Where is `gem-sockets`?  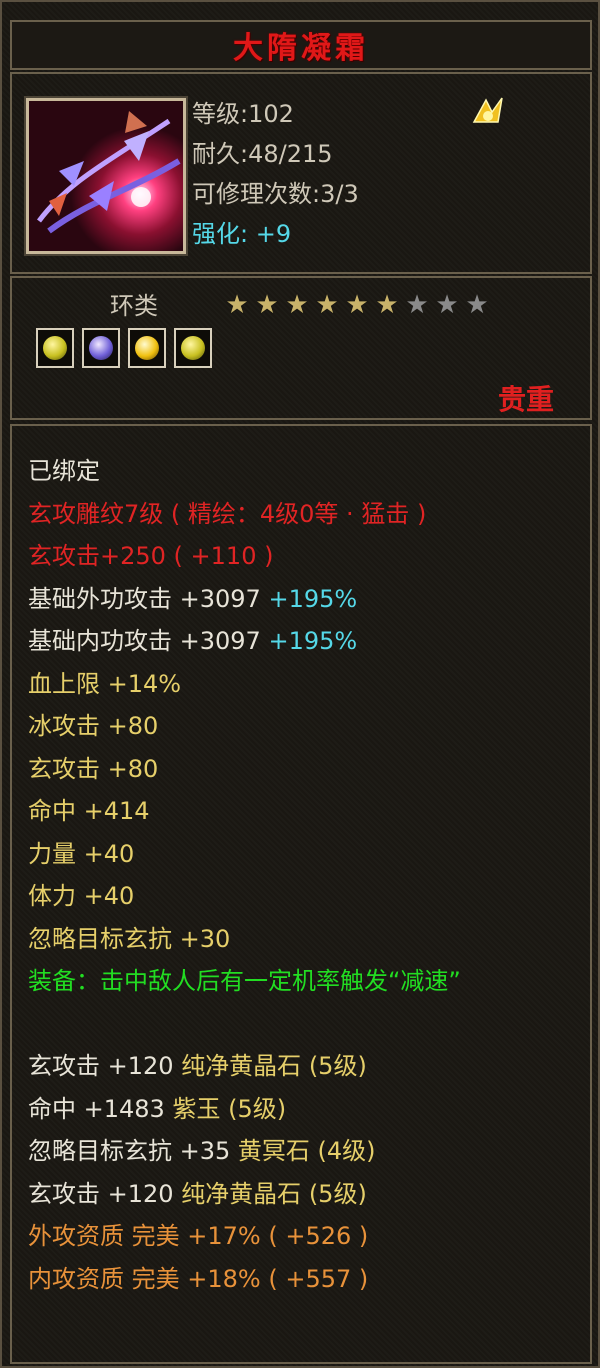 gem-sockets is located at coordinates (124, 348).